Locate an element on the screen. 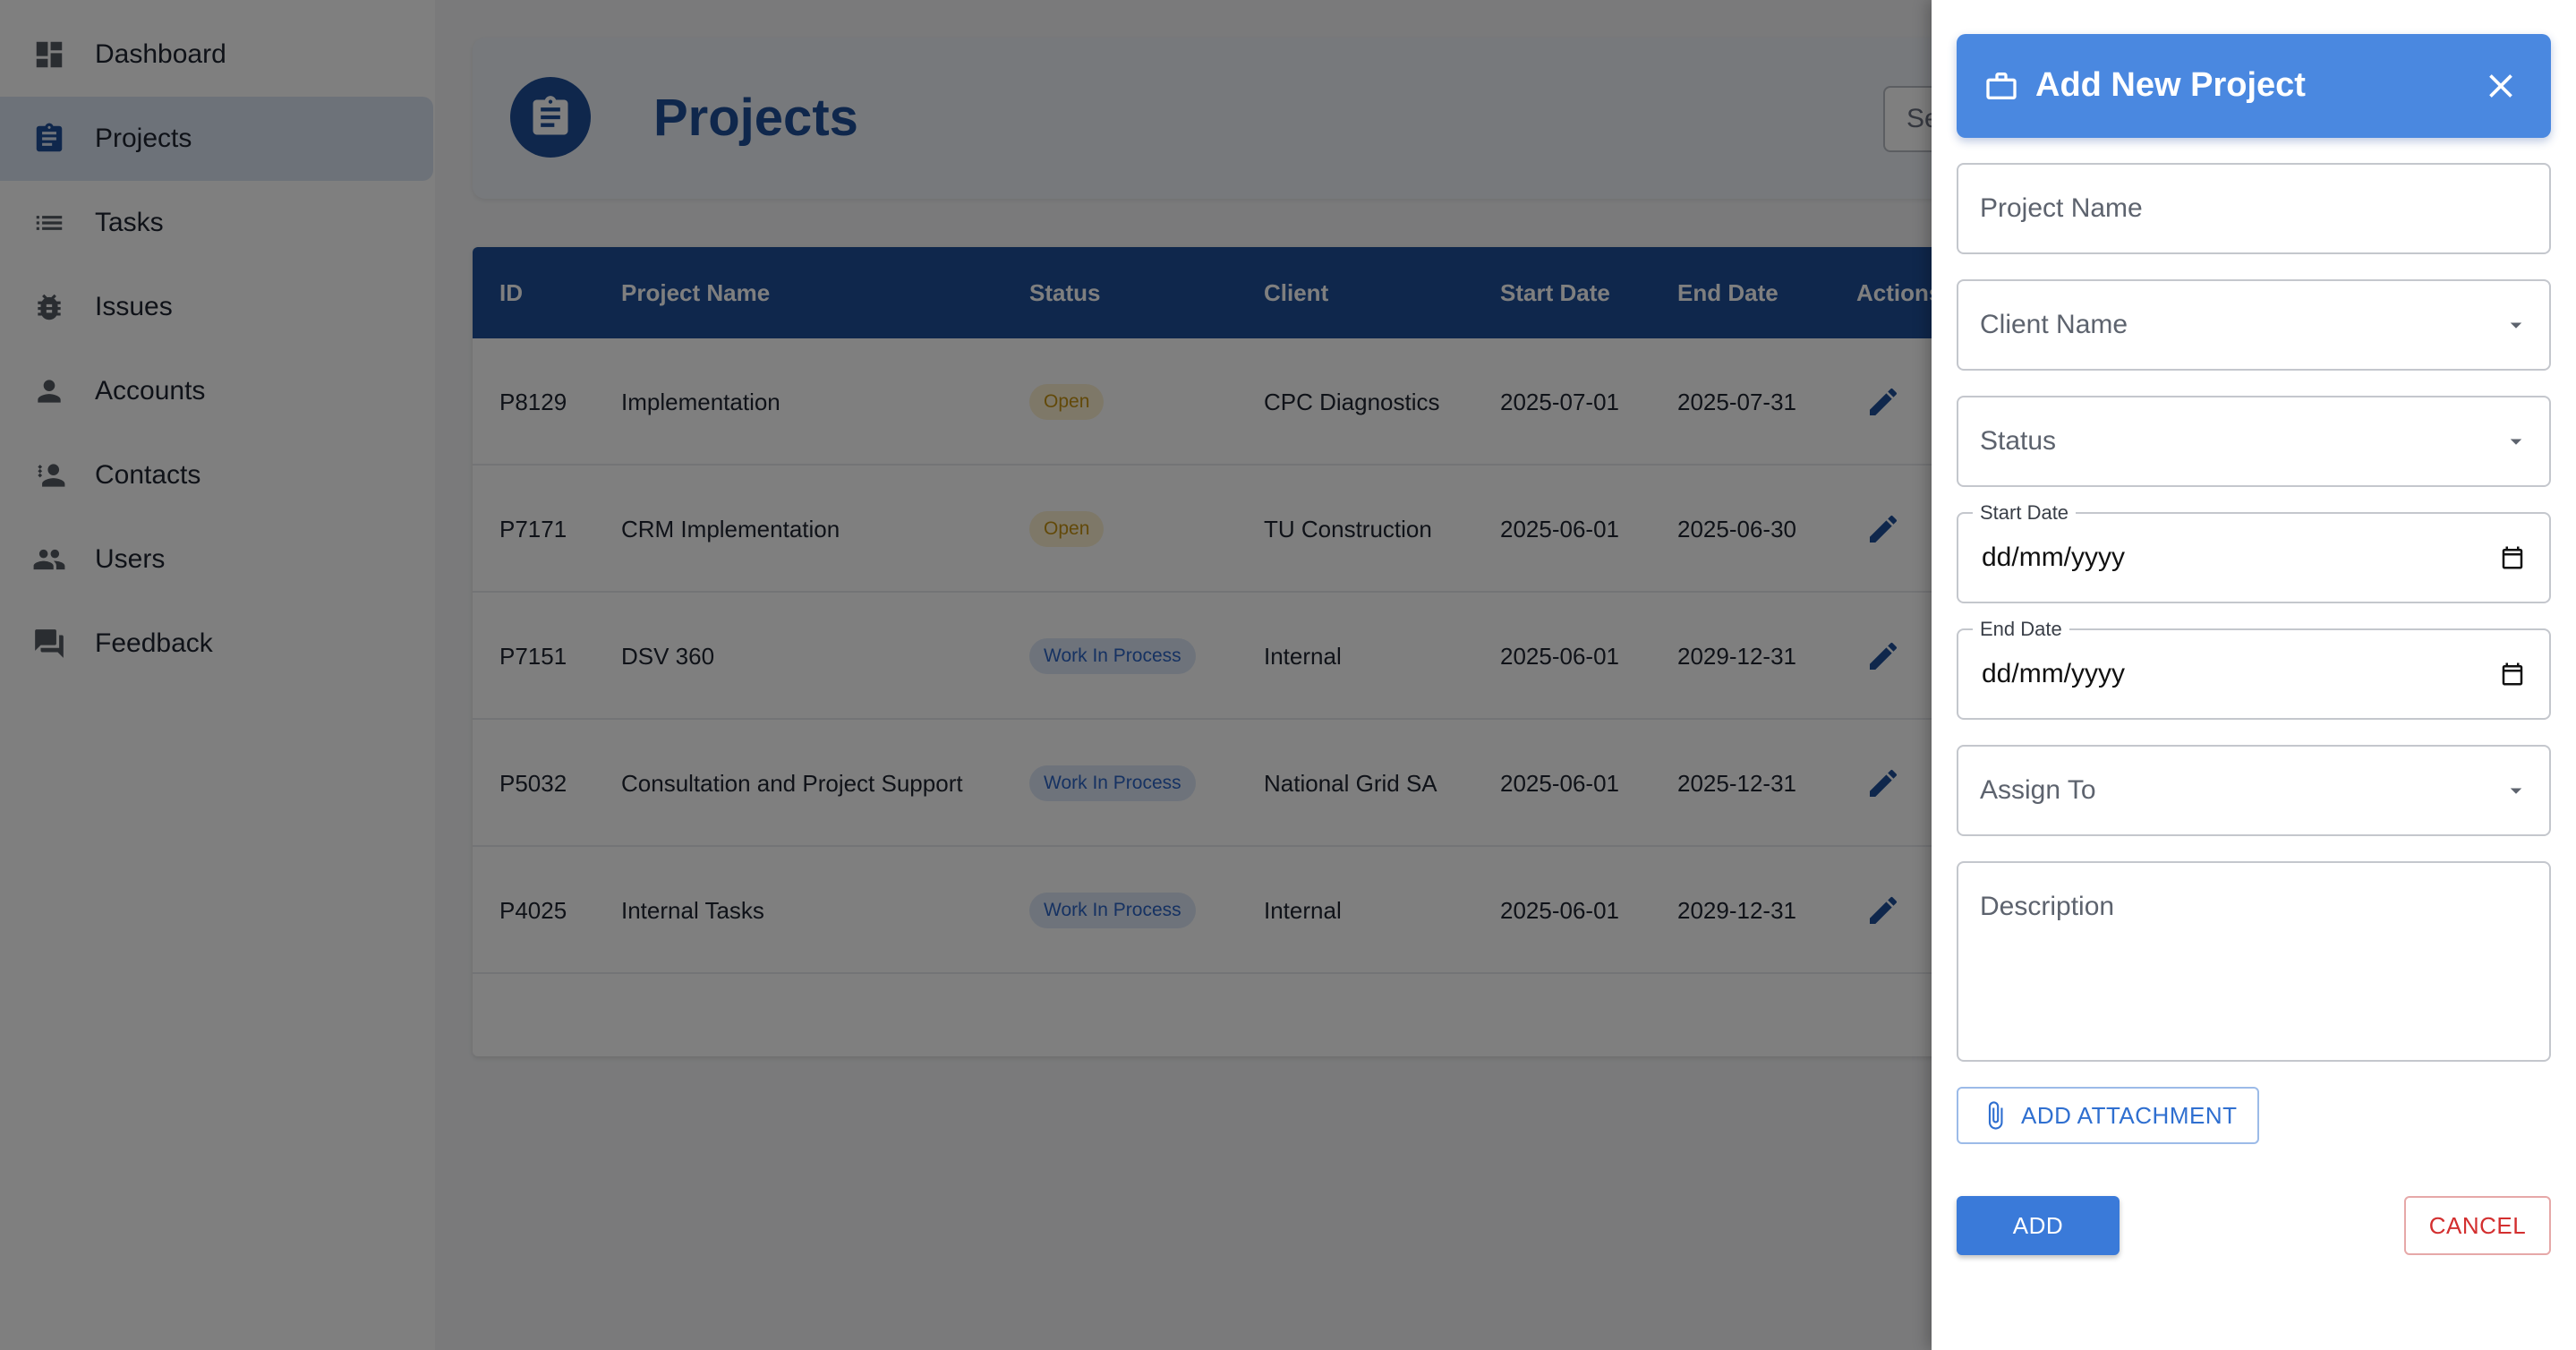  end-date-field: End Date dd/mm/yyyy is located at coordinates (2254, 669).